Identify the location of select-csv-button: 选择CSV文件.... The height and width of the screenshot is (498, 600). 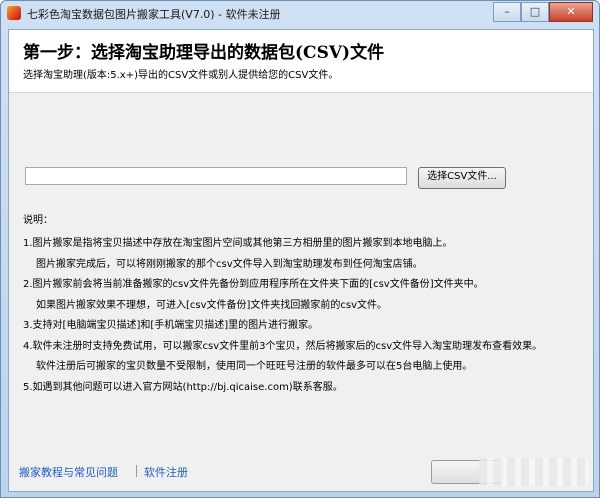
(462, 178).